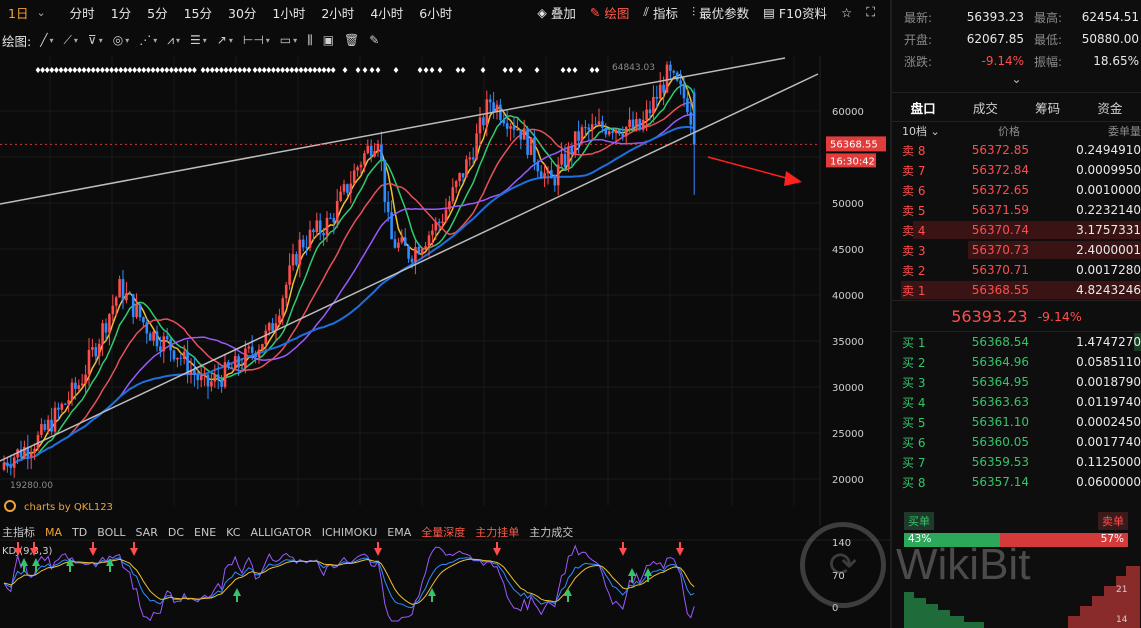 The height and width of the screenshot is (628, 1141). What do you see at coordinates (1016, 382) in the screenshot?
I see `bid-row: 买 3 56364.95 0.0018790` at bounding box center [1016, 382].